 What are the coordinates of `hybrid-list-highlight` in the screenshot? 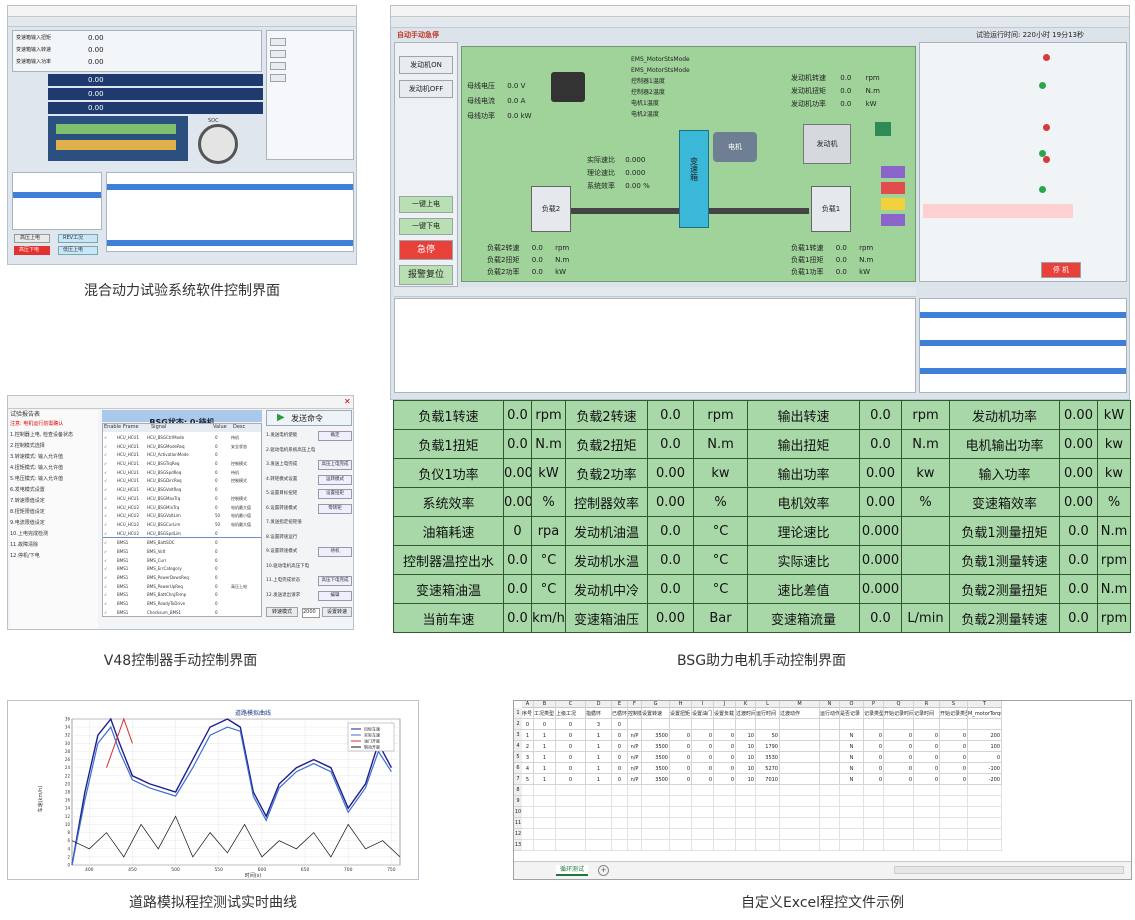 It's located at (57, 195).